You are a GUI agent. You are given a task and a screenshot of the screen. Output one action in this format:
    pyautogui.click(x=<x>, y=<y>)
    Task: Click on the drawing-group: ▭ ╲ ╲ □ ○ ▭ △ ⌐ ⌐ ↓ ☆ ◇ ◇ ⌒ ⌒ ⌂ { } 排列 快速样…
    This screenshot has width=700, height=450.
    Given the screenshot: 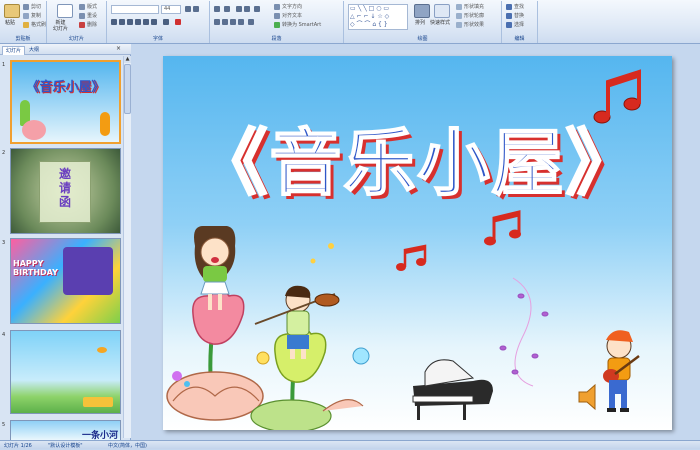 What is the action you would take?
    pyautogui.click(x=423, y=22)
    